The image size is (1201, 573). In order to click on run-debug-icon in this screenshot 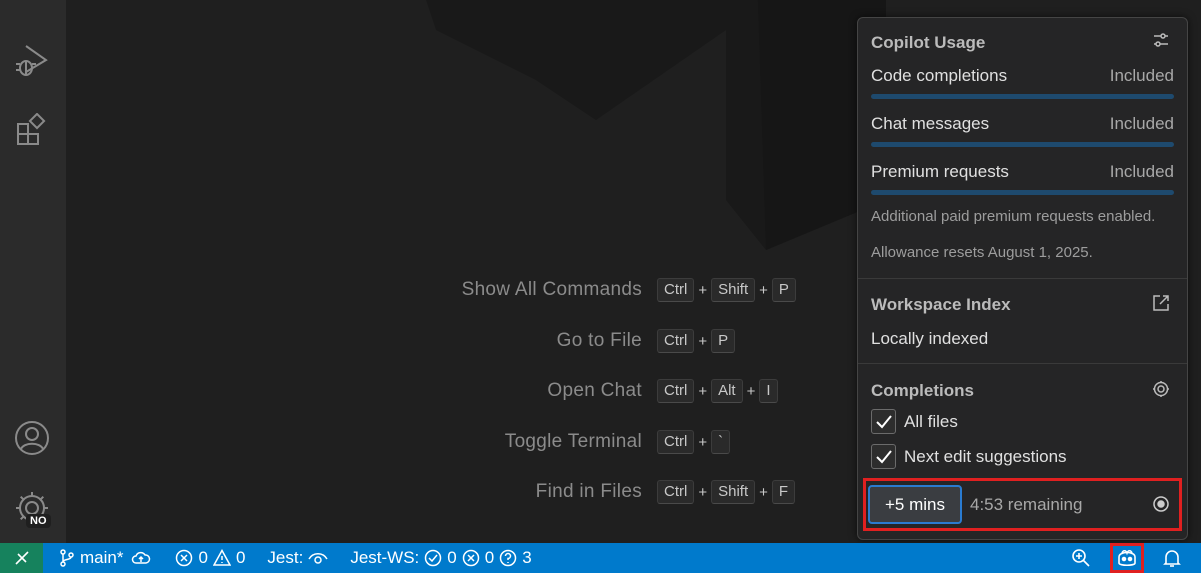, I will do `click(32, 60)`.